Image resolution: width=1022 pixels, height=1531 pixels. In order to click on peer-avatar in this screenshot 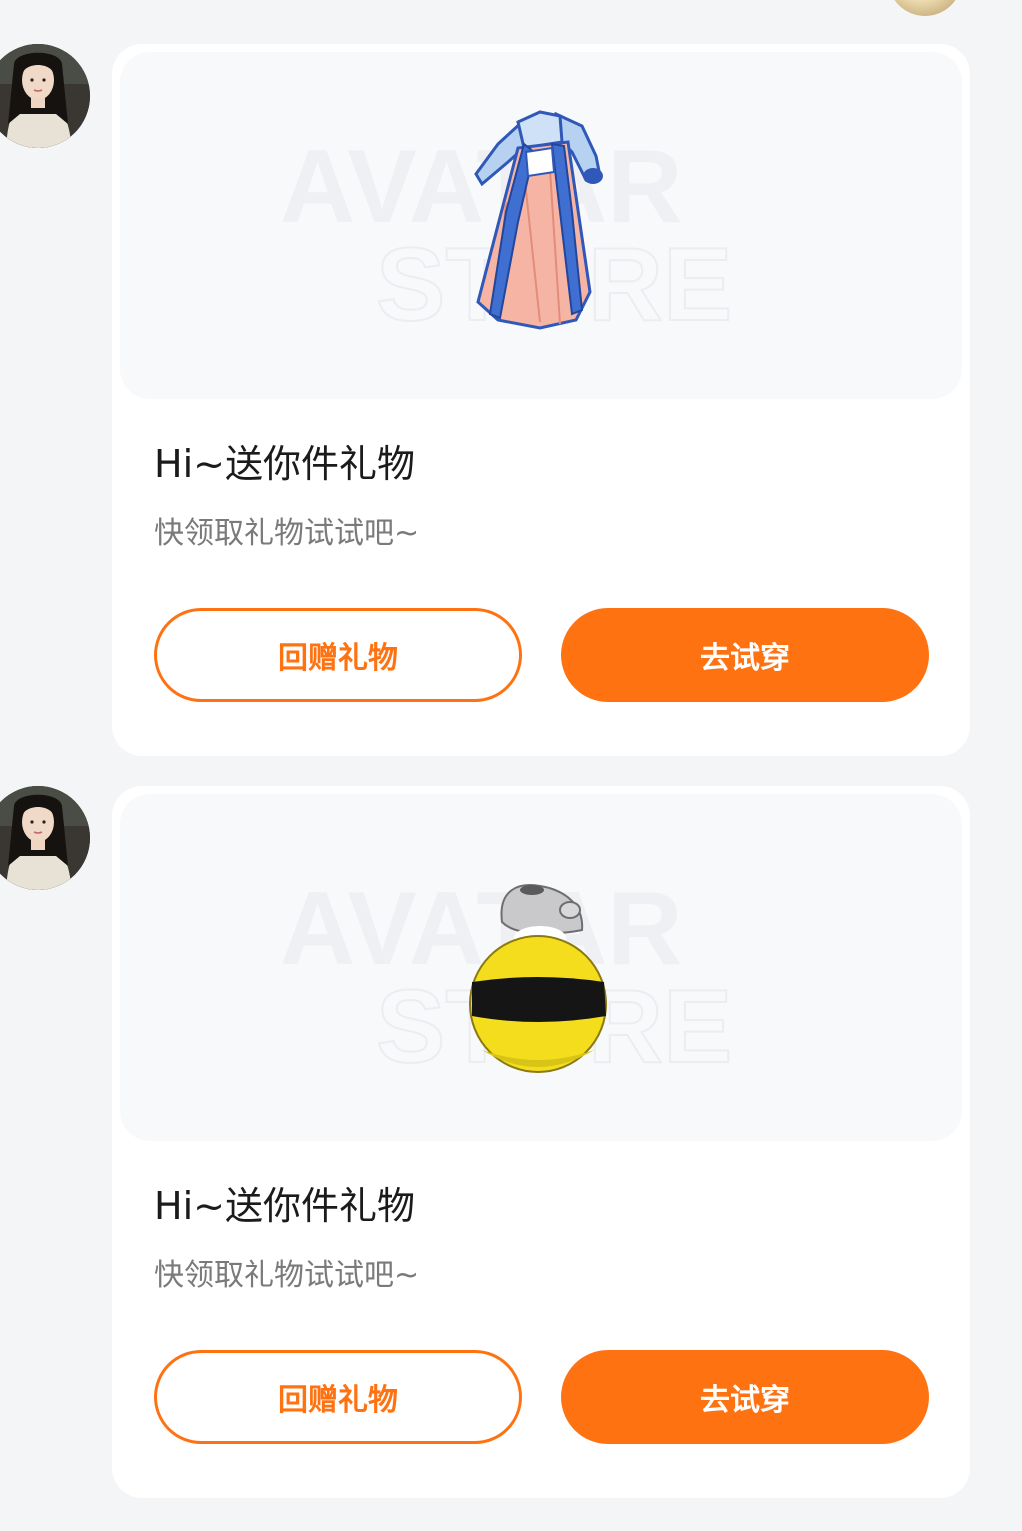, I will do `click(925, 8)`.